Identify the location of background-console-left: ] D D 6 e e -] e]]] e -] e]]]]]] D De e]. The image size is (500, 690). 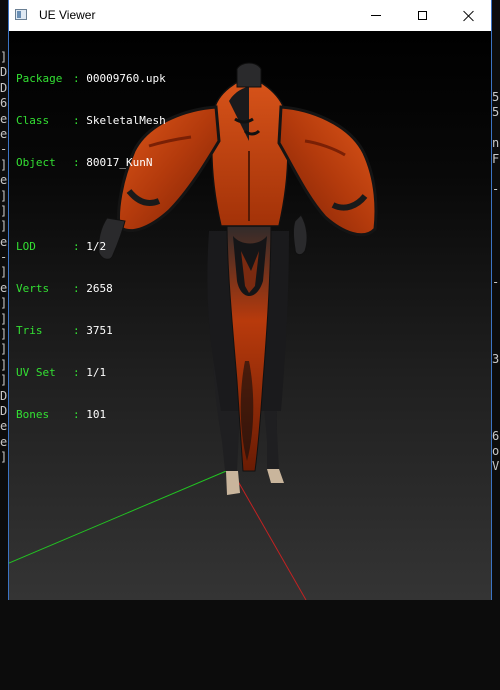
(4, 325).